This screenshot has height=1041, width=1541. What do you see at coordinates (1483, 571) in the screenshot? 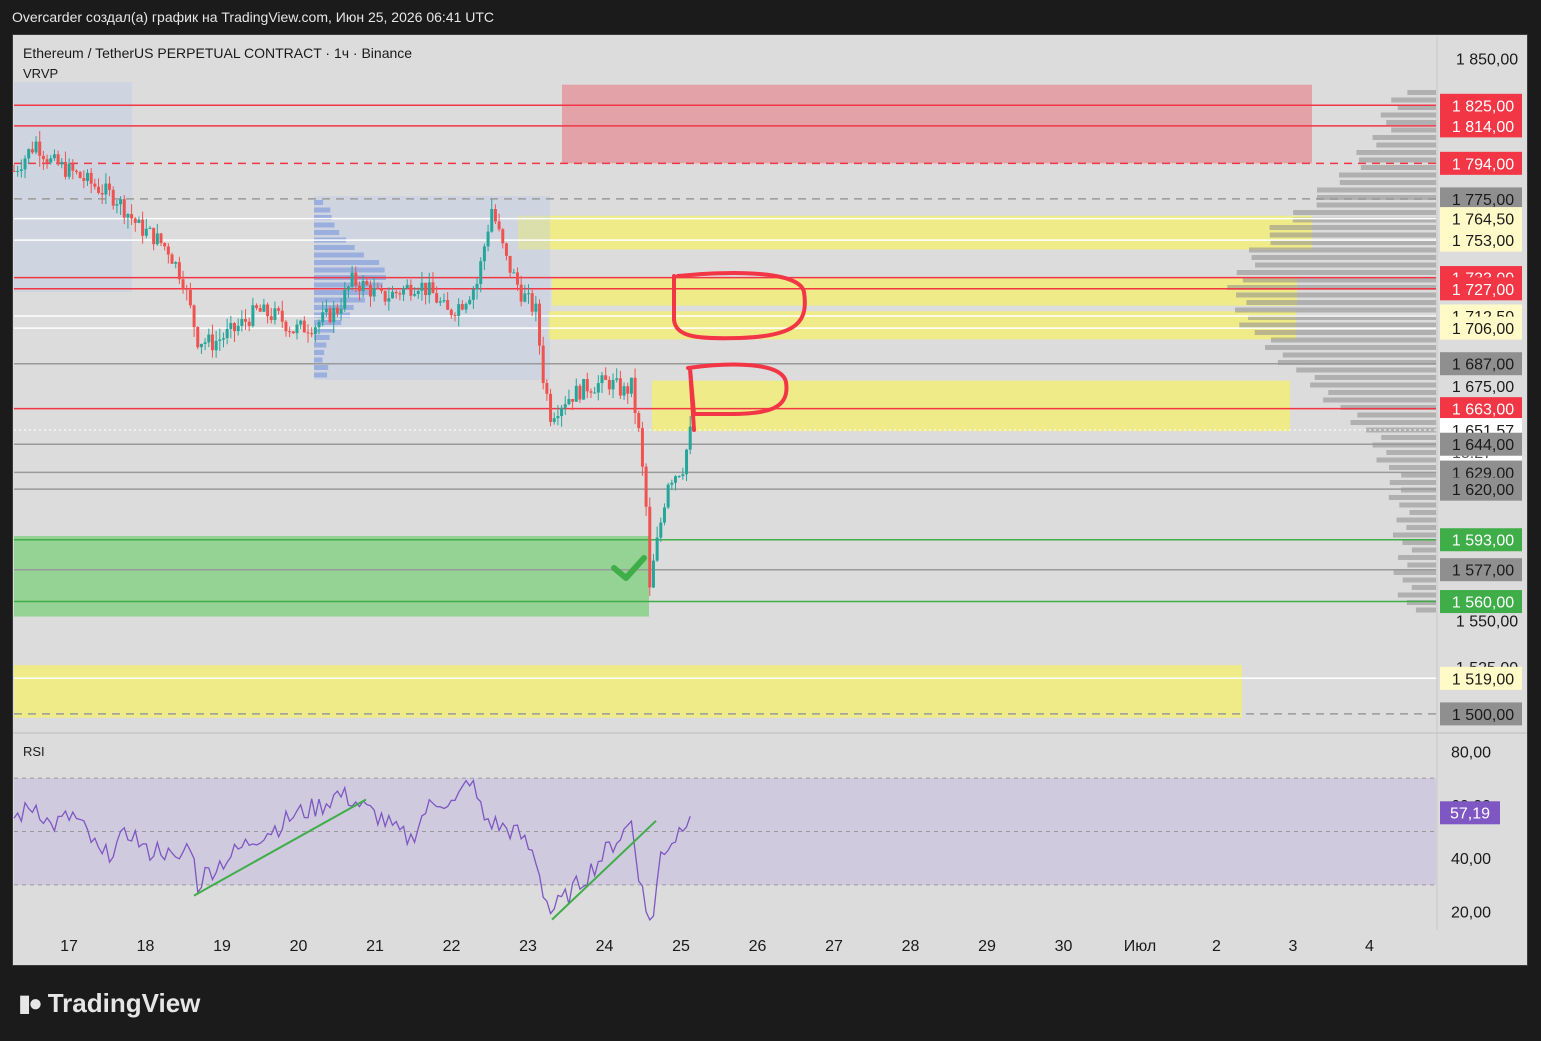
I see `price-tag-label: 1 577,00` at bounding box center [1483, 571].